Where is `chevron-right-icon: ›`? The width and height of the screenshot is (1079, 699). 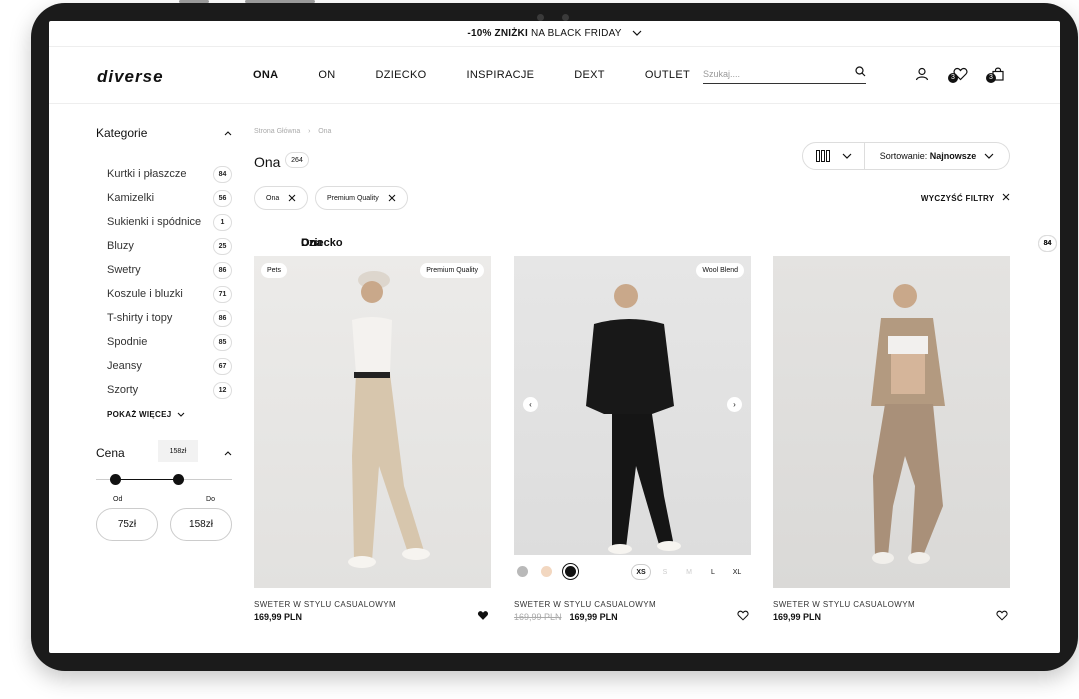 chevron-right-icon: › is located at coordinates (734, 404).